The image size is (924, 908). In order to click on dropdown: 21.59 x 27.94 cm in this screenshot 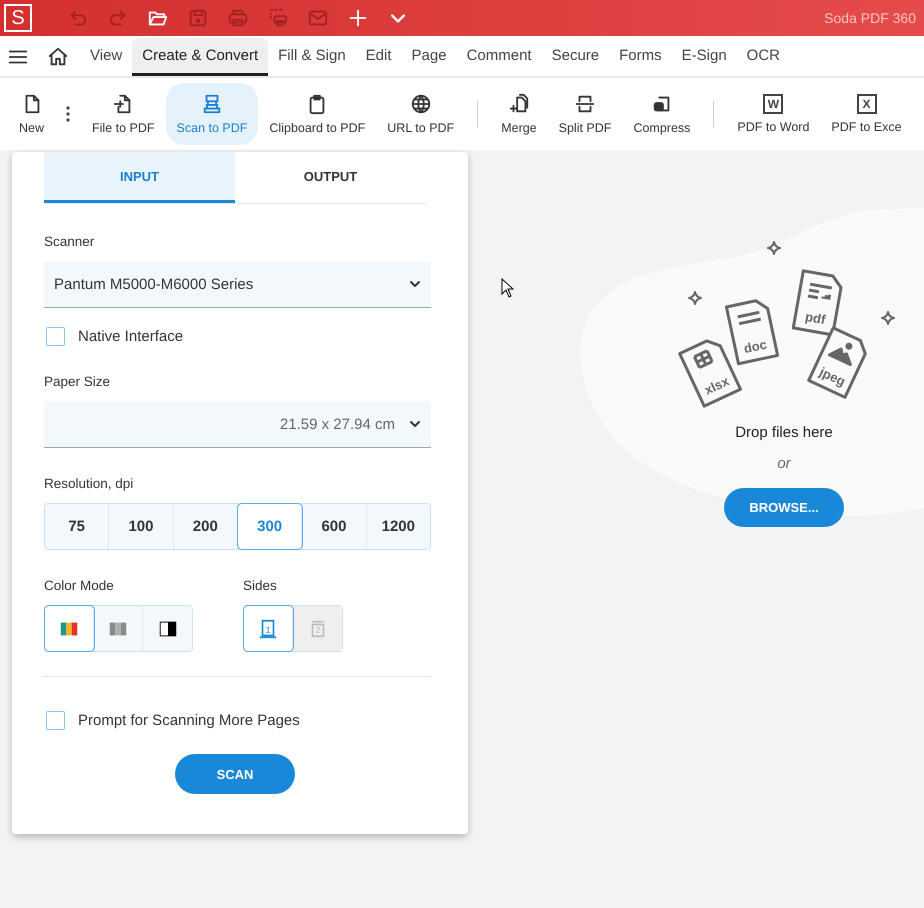, I will do `click(237, 424)`.